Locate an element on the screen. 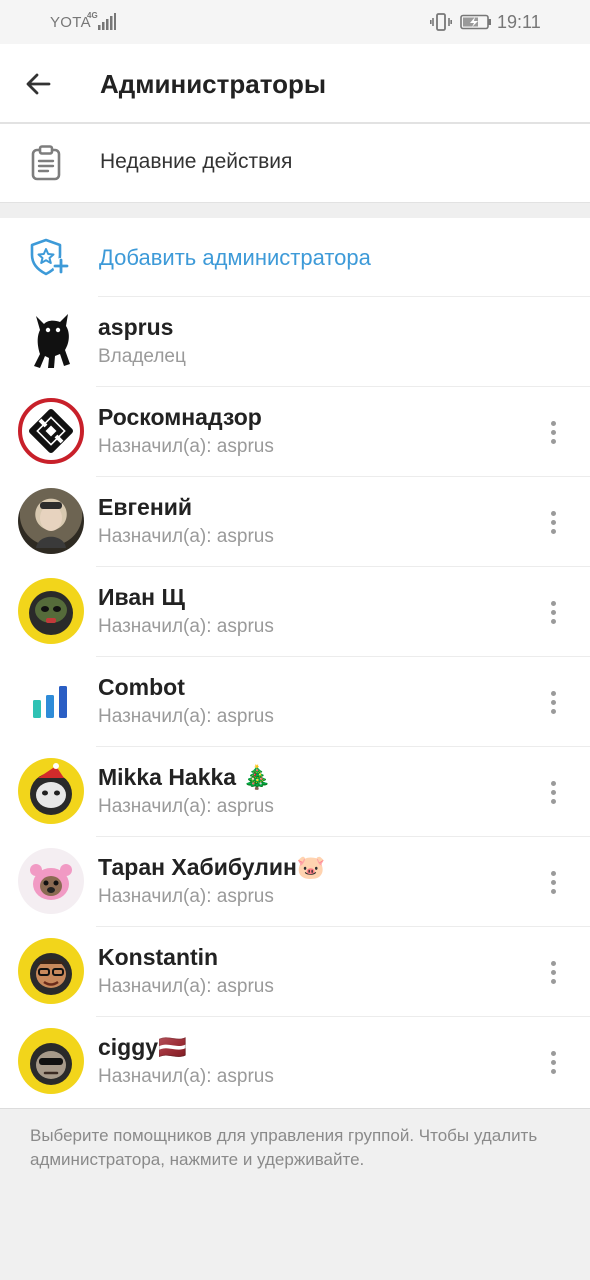 This screenshot has height=1280, width=590. battery-charging-icon is located at coordinates (475, 22).